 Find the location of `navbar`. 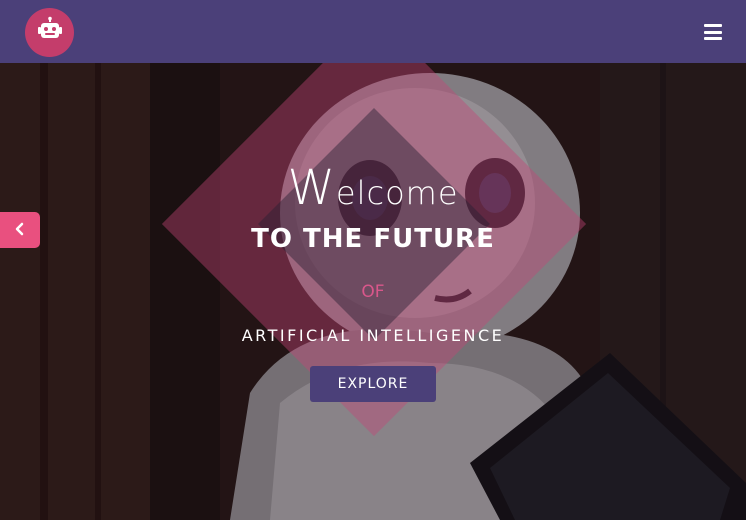

navbar is located at coordinates (373, 31).